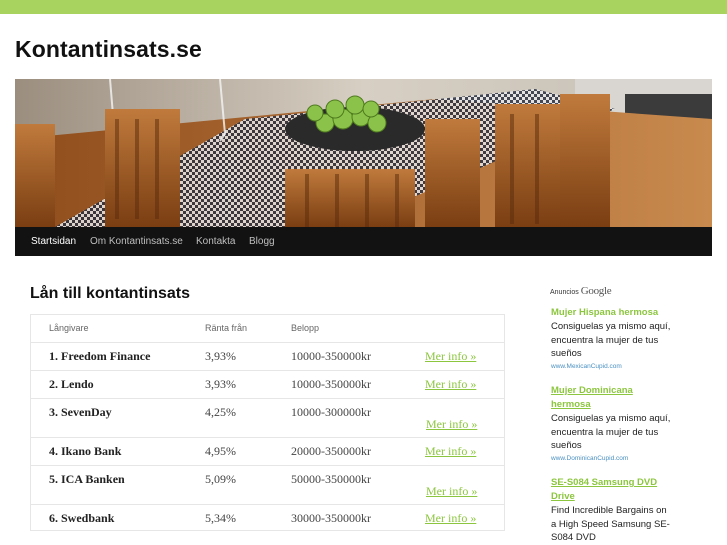  I want to click on lender-amount: 10000-300000kr, so click(331, 412).